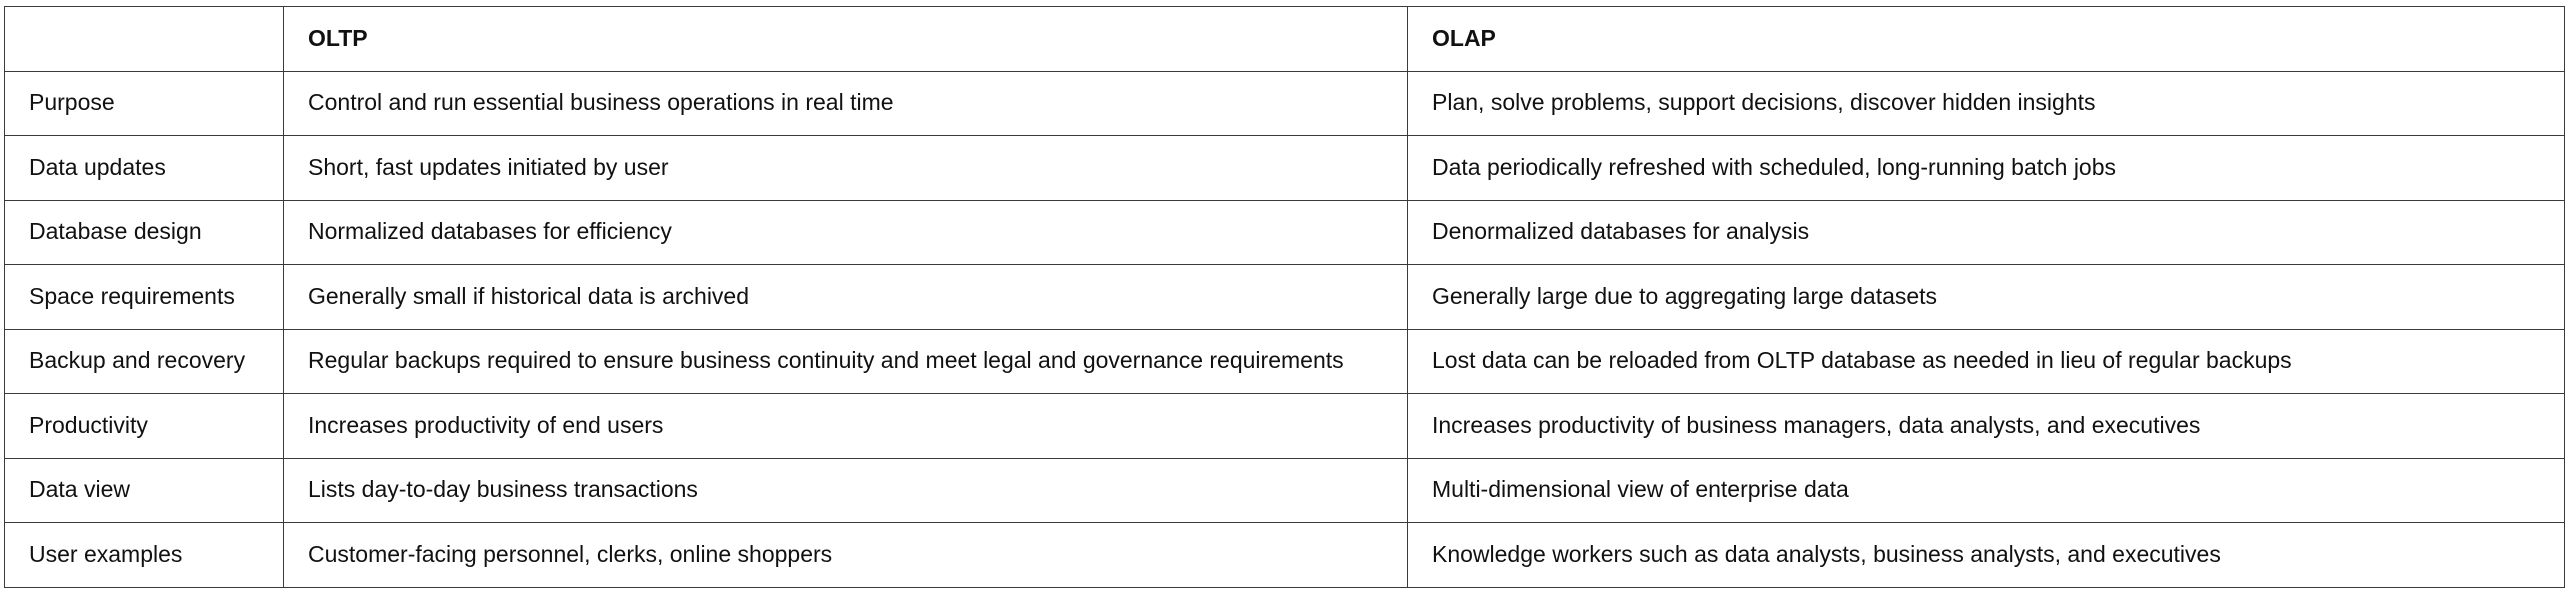 The image size is (2566, 614). Describe the element at coordinates (144, 297) in the screenshot. I see `row-label: Space requirements` at that location.